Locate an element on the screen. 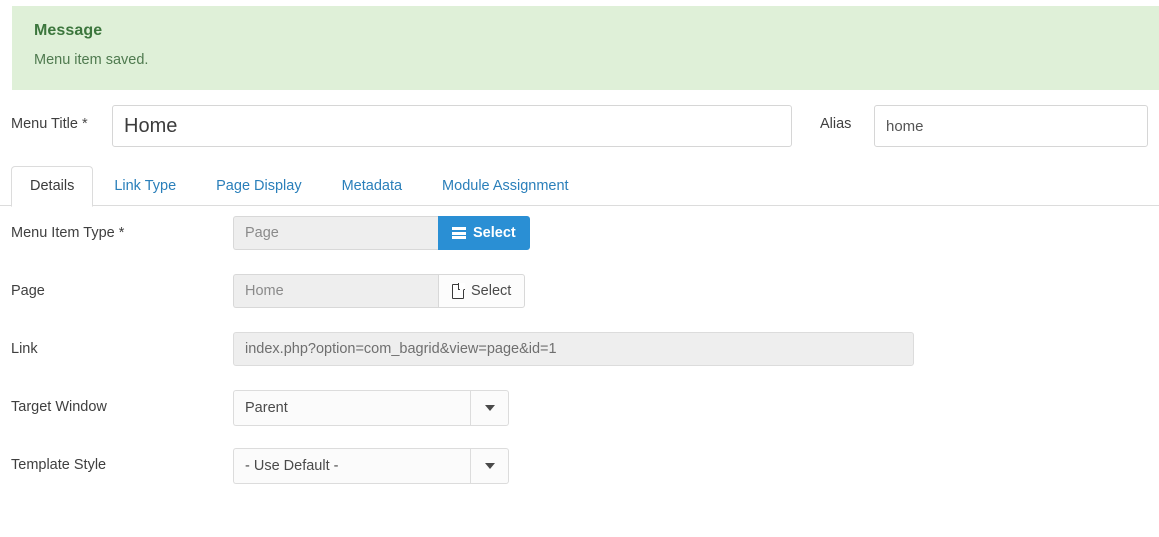  template-style-dropdown-toggle is located at coordinates (489, 466).